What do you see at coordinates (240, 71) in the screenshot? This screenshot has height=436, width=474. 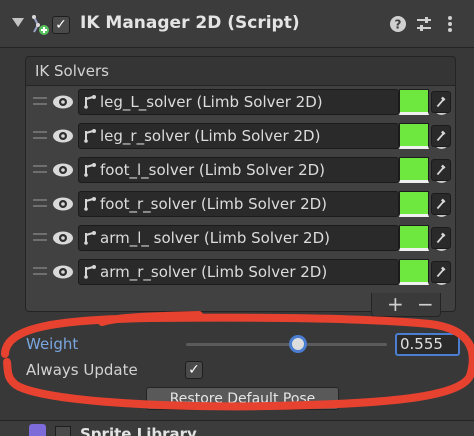 I see `ik-solvers-header: IK Solvers` at bounding box center [240, 71].